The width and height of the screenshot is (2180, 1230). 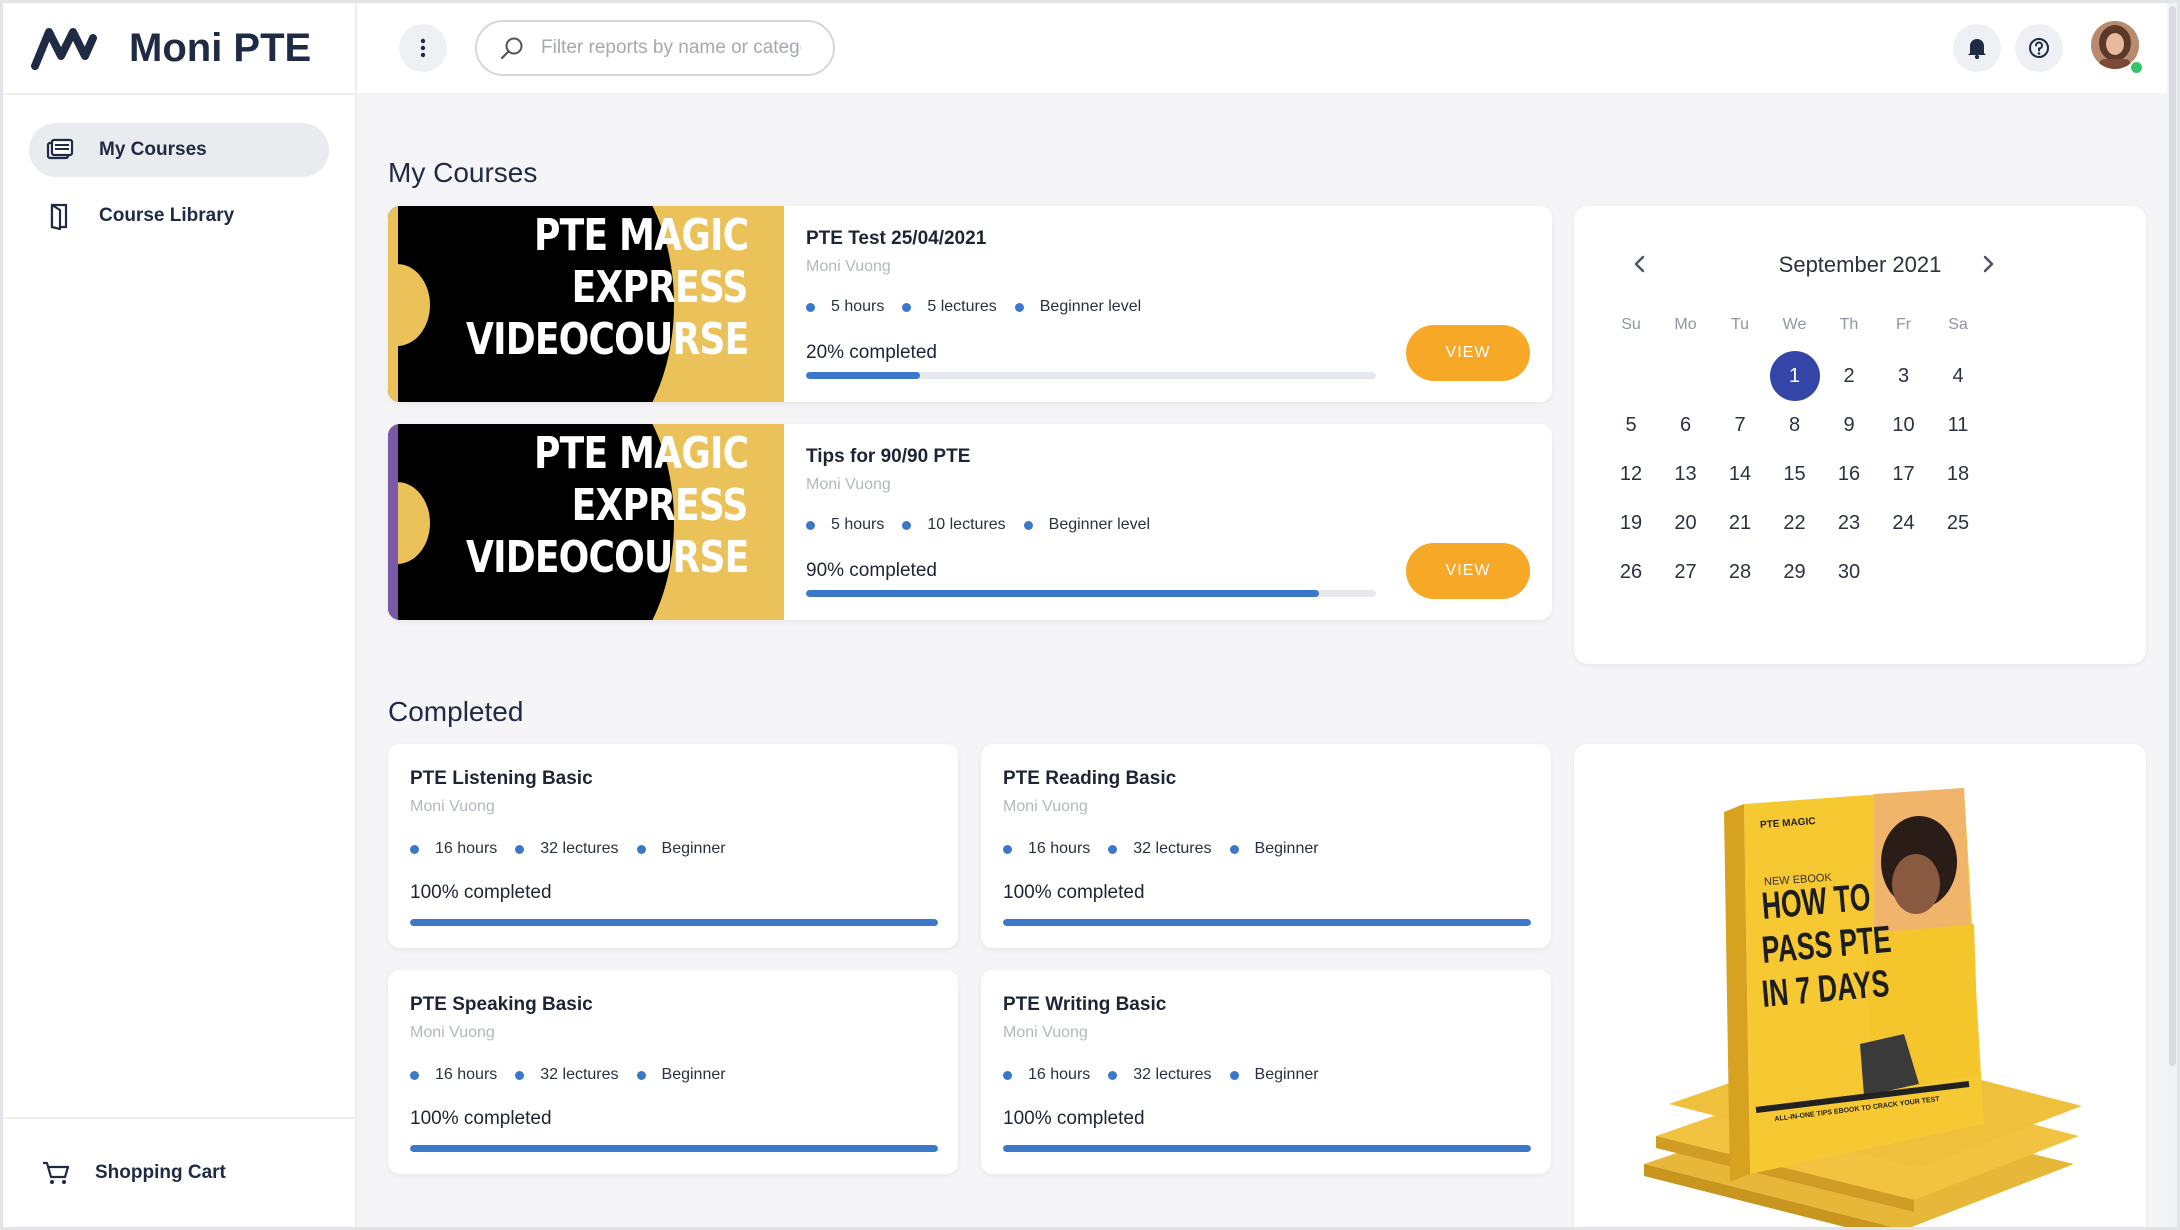 I want to click on calendar-day: 13, so click(x=1686, y=474).